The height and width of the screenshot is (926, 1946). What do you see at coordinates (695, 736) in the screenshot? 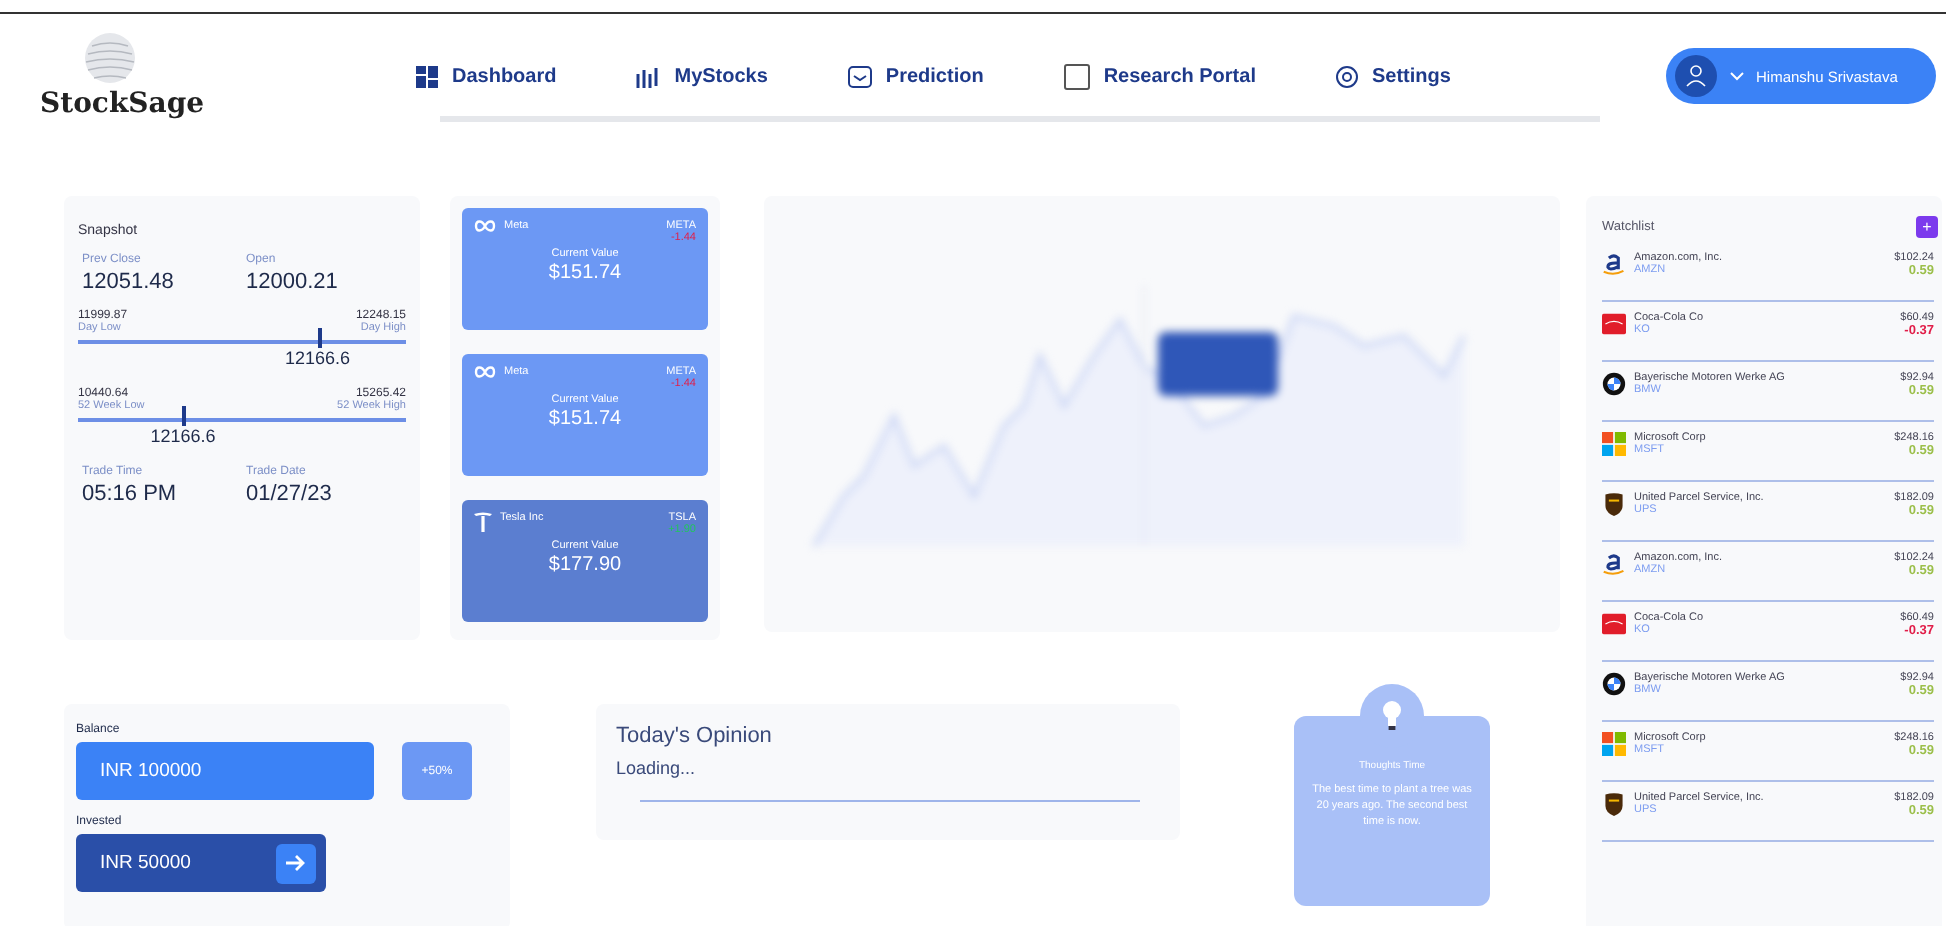
I see `card-title: Today's Opinion` at bounding box center [695, 736].